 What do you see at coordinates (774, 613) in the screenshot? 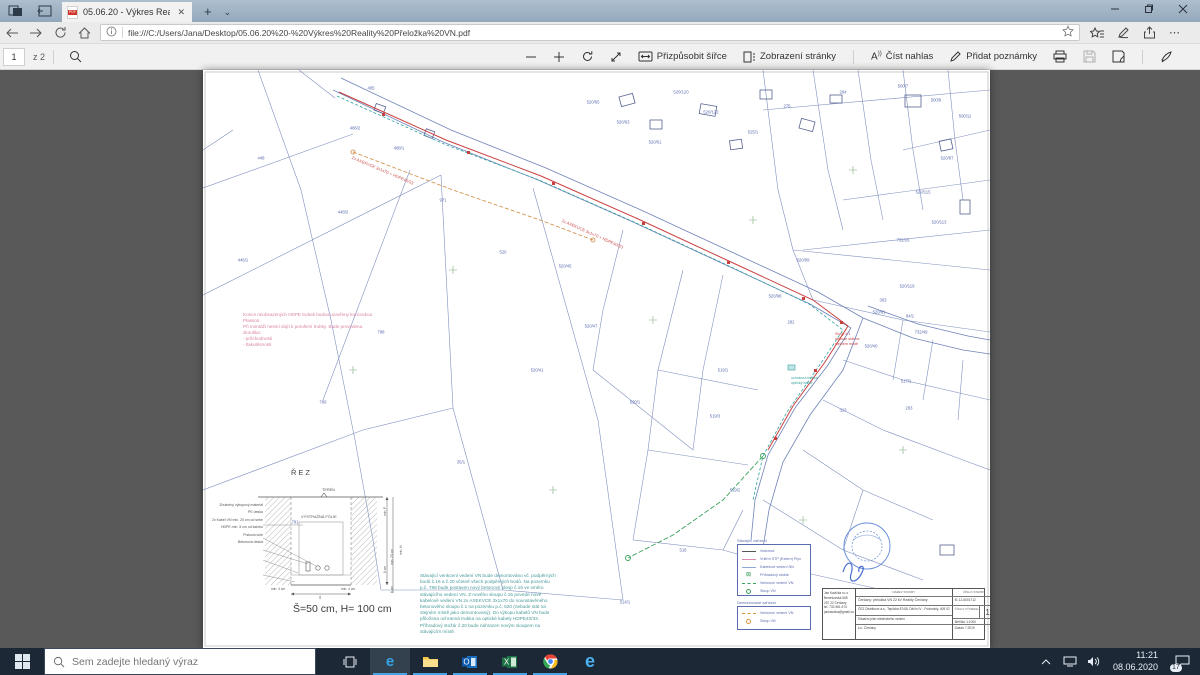
I see `legend-row: Venkovní vedení VN` at bounding box center [774, 613].